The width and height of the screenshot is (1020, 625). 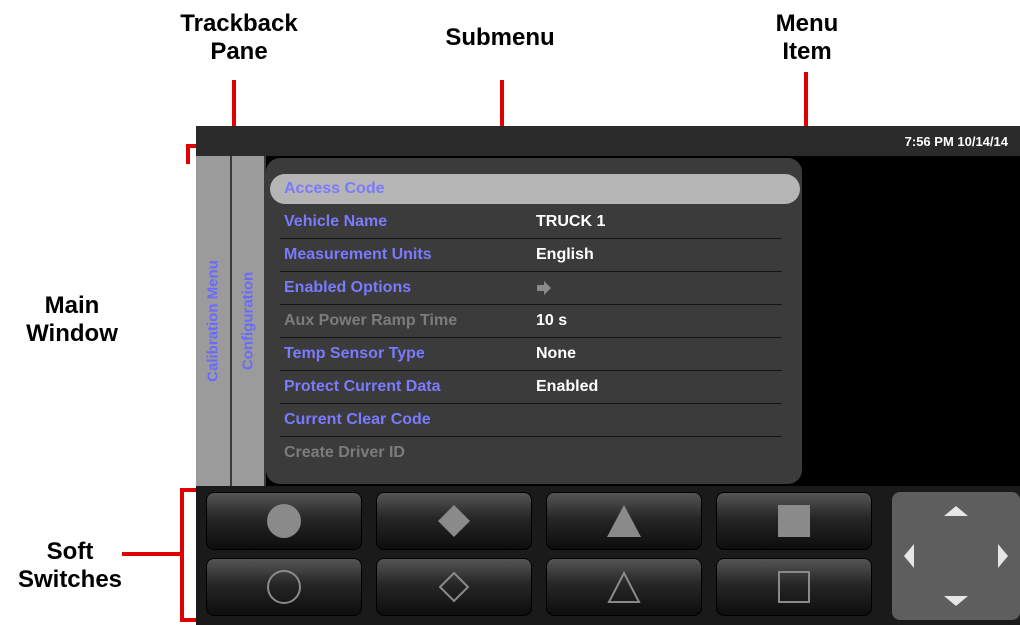 I want to click on trackback-configuration: Configuration, so click(x=249, y=321).